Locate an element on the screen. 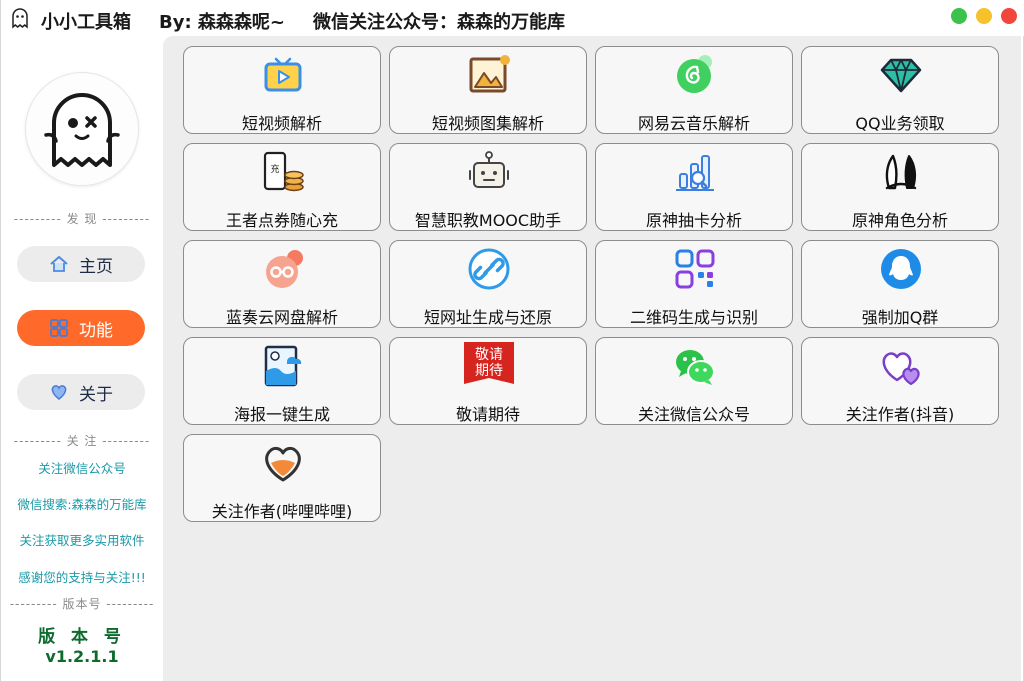  section-title-follow: --------- 关 注 --------- is located at coordinates (82, 441).